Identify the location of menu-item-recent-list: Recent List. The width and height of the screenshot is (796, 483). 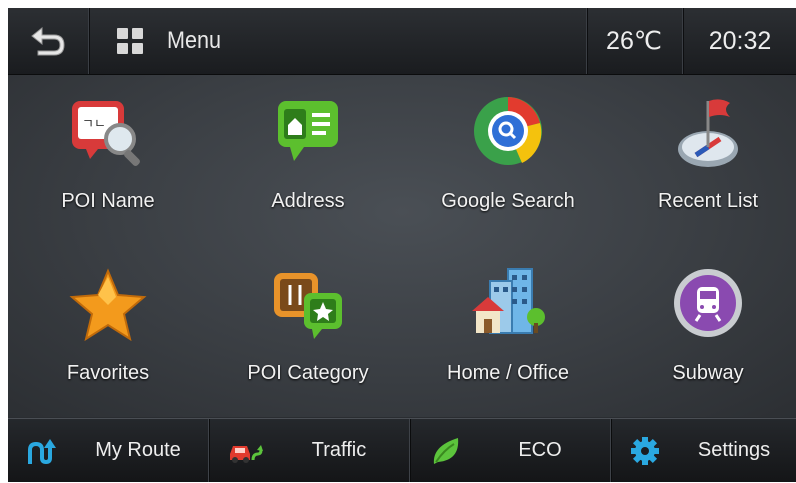
(702, 160).